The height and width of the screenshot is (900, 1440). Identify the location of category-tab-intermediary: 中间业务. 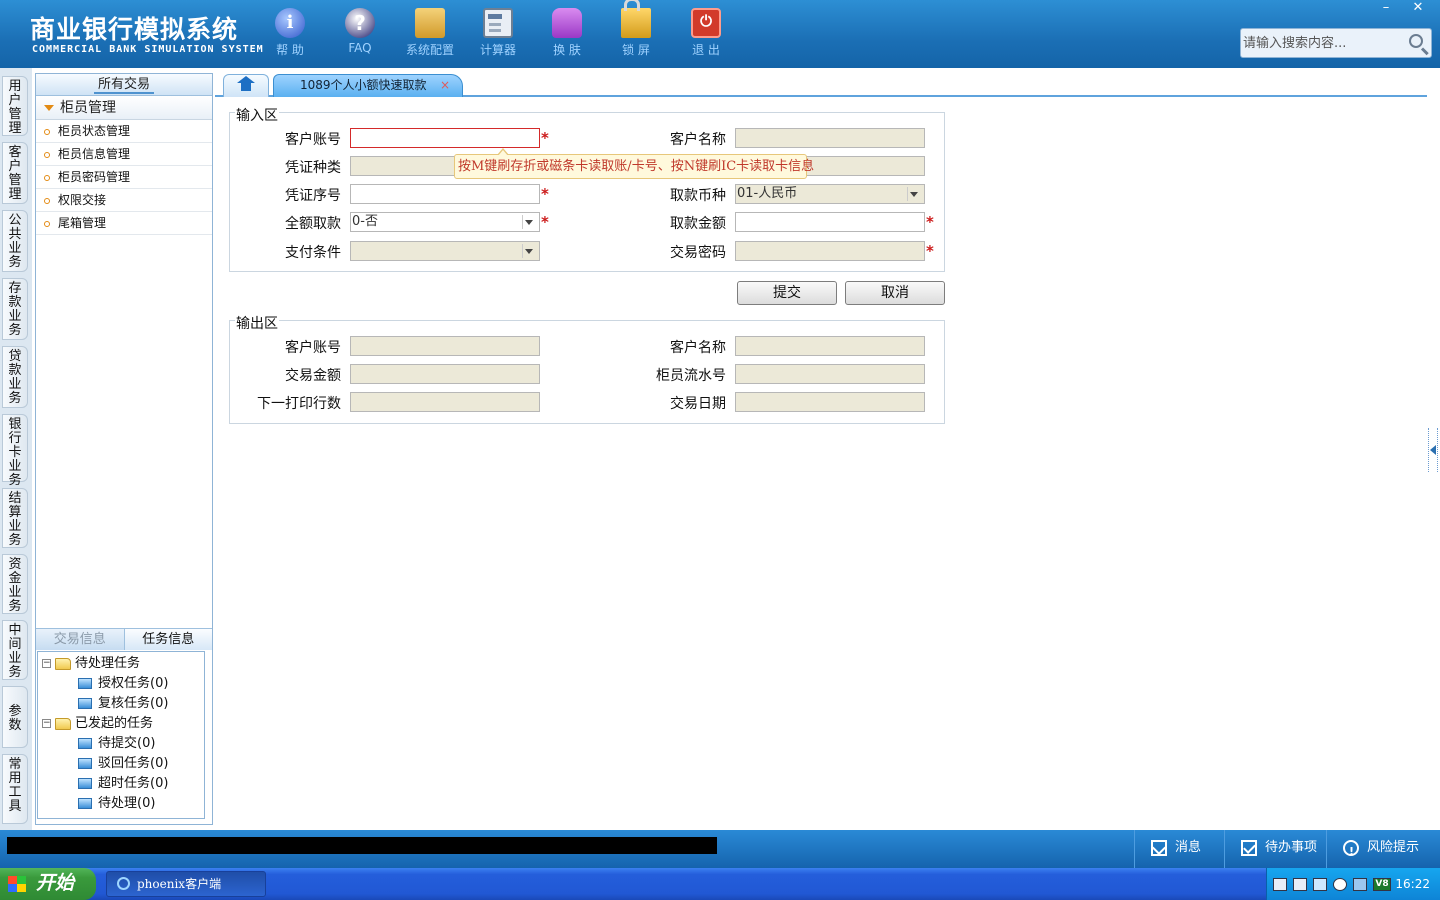
(15, 650).